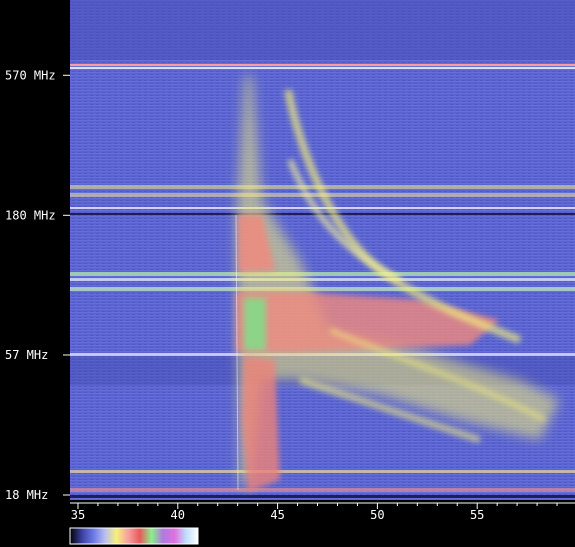  What do you see at coordinates (37, 285) in the screenshot?
I see `y-axis: 570 MHz 180 MHz 57 MHz 18 MHz` at bounding box center [37, 285].